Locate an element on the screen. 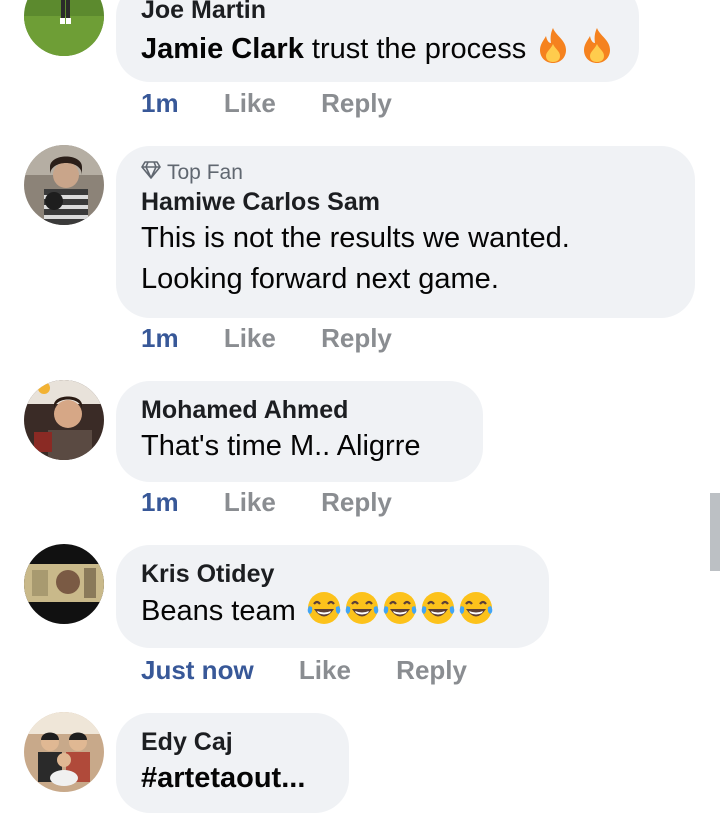 Image resolution: width=720 pixels, height=815 pixels. comment-bubble: Mohamed Ahmed That's time M.. Aligrre is located at coordinates (299, 431).